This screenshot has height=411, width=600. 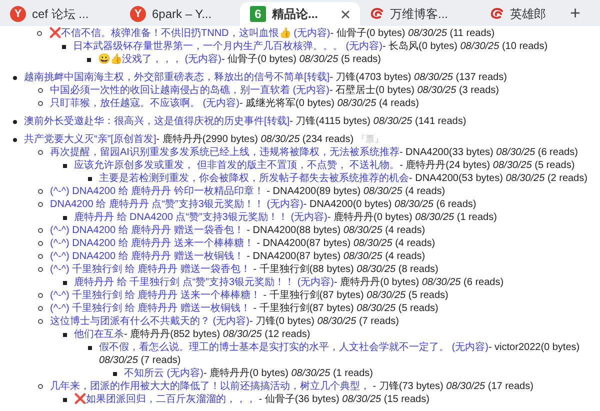 What do you see at coordinates (345, 14) in the screenshot?
I see `close-icon` at bounding box center [345, 14].